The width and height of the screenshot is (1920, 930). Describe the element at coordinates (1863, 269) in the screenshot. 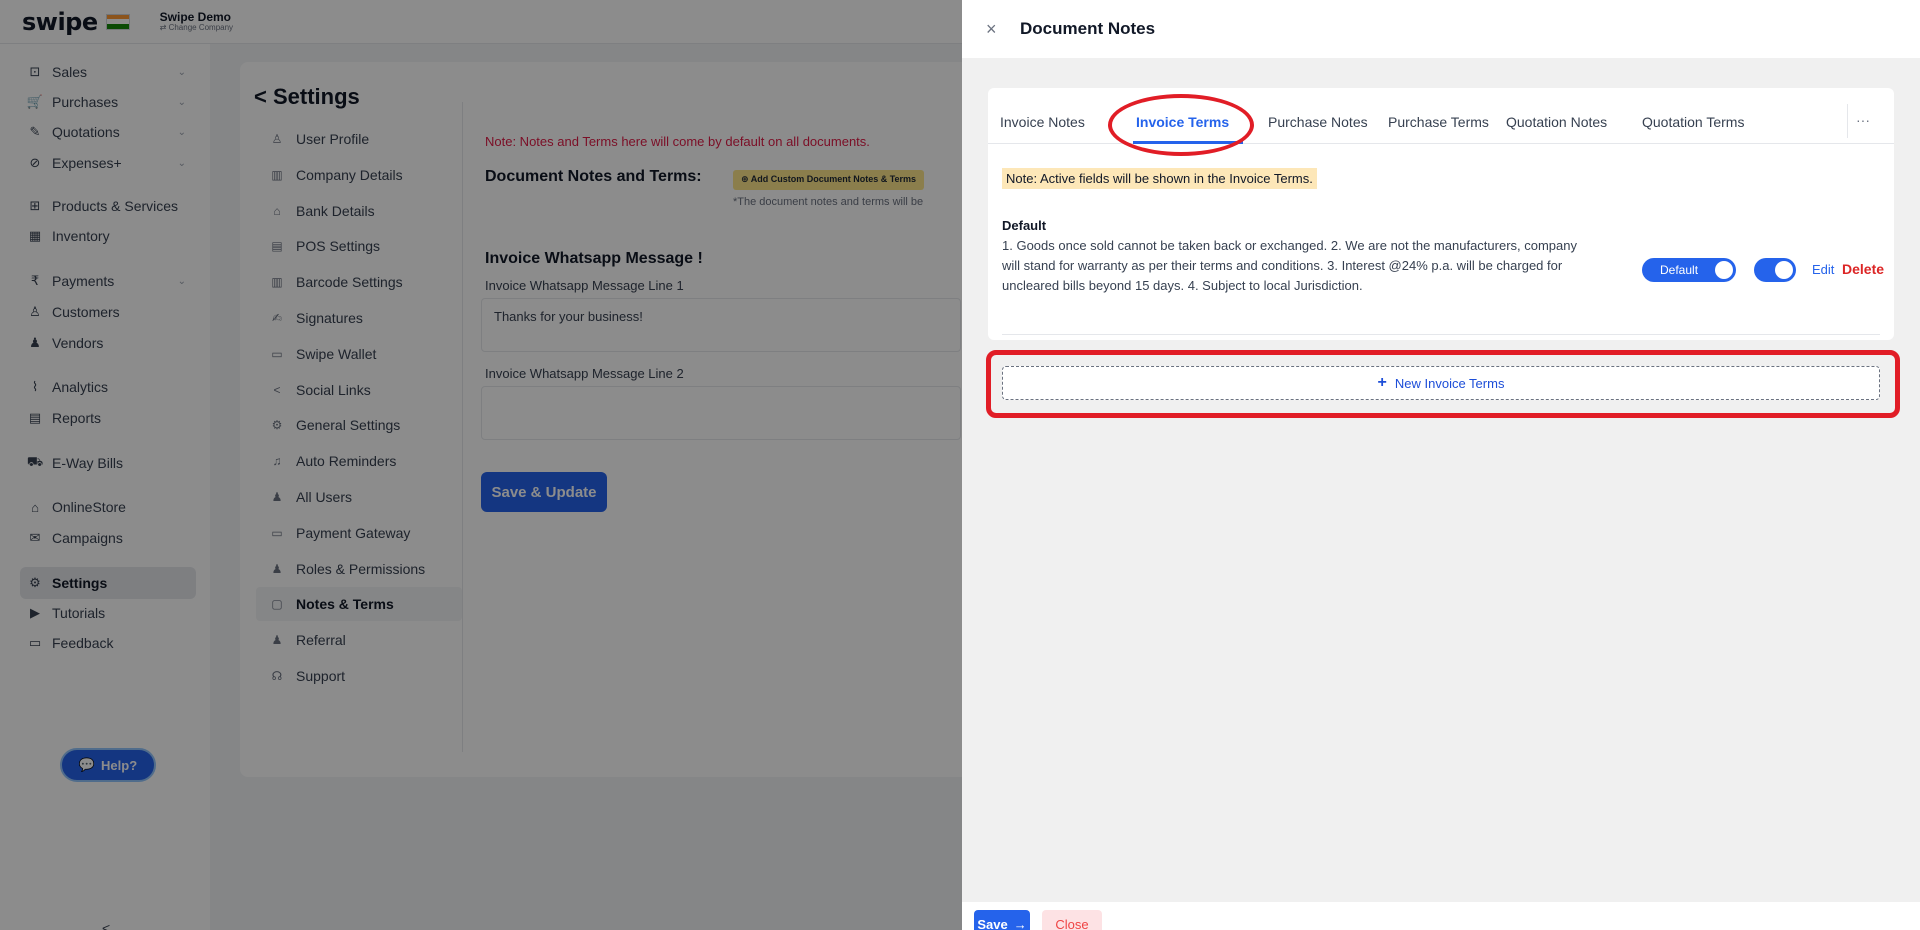

I see `delete-term-link: Delete` at that location.